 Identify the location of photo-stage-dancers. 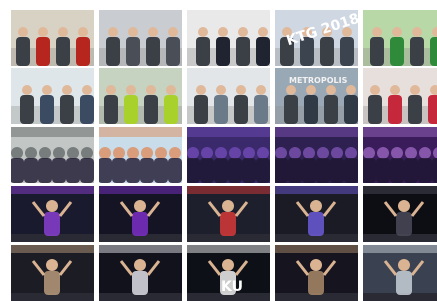
(140, 273).